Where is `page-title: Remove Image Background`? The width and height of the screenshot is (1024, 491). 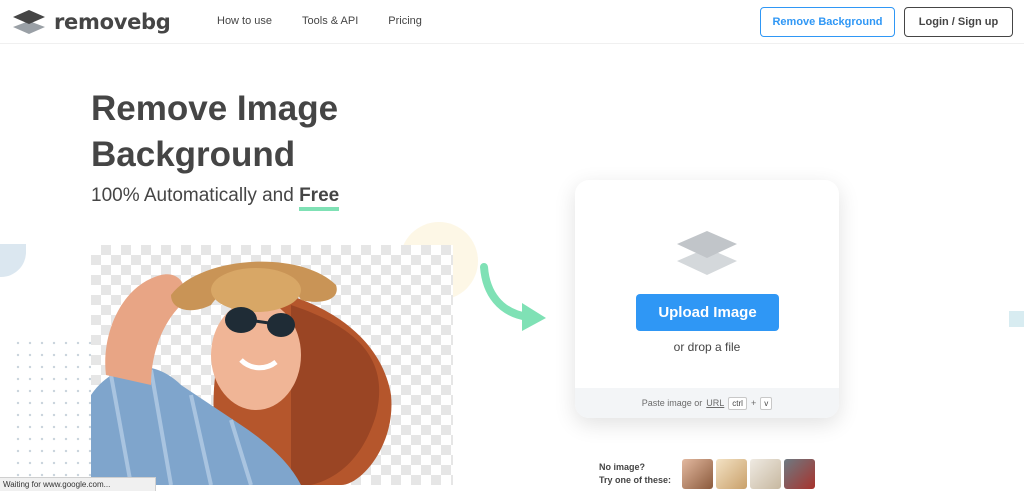 page-title: Remove Image Background is located at coordinates (215, 131).